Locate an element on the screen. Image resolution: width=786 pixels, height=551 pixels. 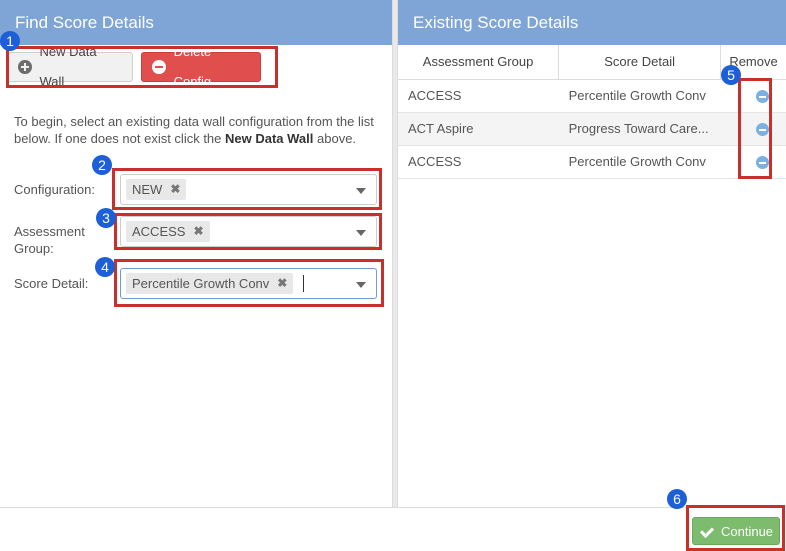
dialog-footer is located at coordinates (393, 529).